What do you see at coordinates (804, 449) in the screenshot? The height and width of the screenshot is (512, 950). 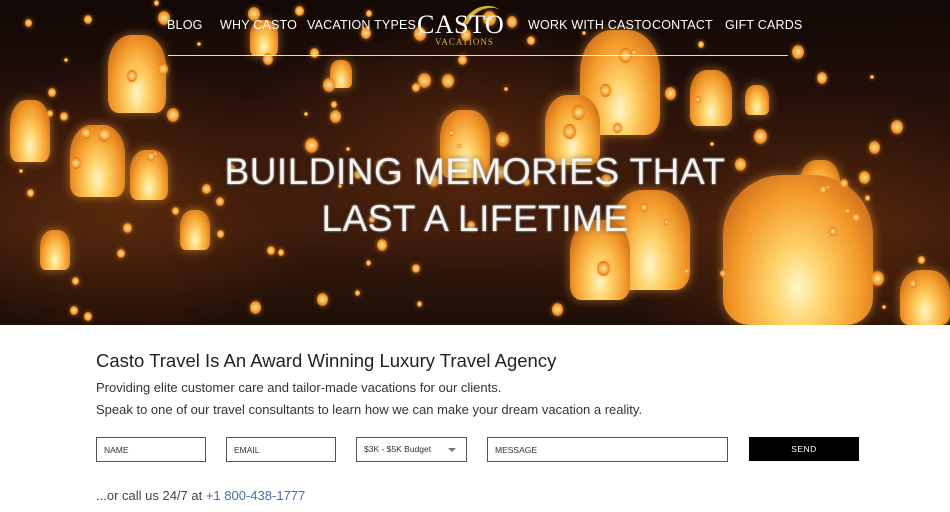 I see `send-button: SEND` at bounding box center [804, 449].